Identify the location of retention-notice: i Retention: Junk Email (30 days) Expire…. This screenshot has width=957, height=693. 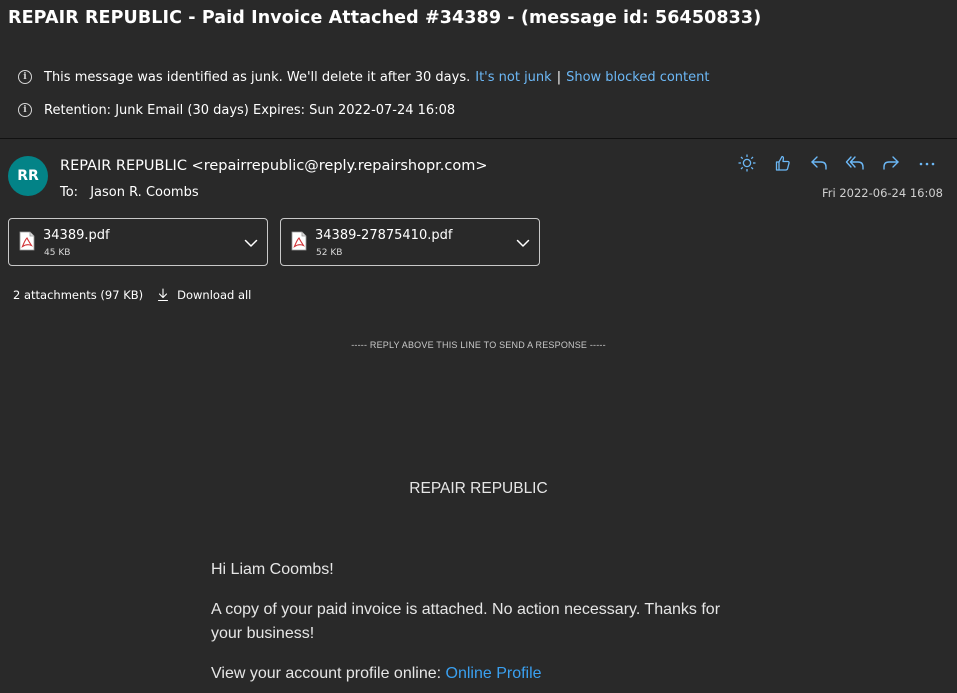
(236, 110).